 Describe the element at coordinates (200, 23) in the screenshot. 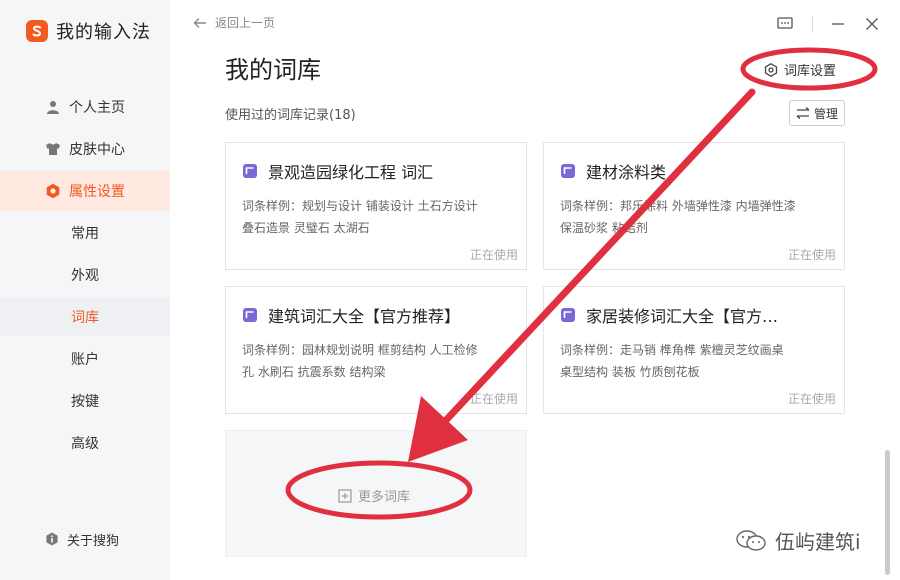

I see `arrow-left-icon` at that location.